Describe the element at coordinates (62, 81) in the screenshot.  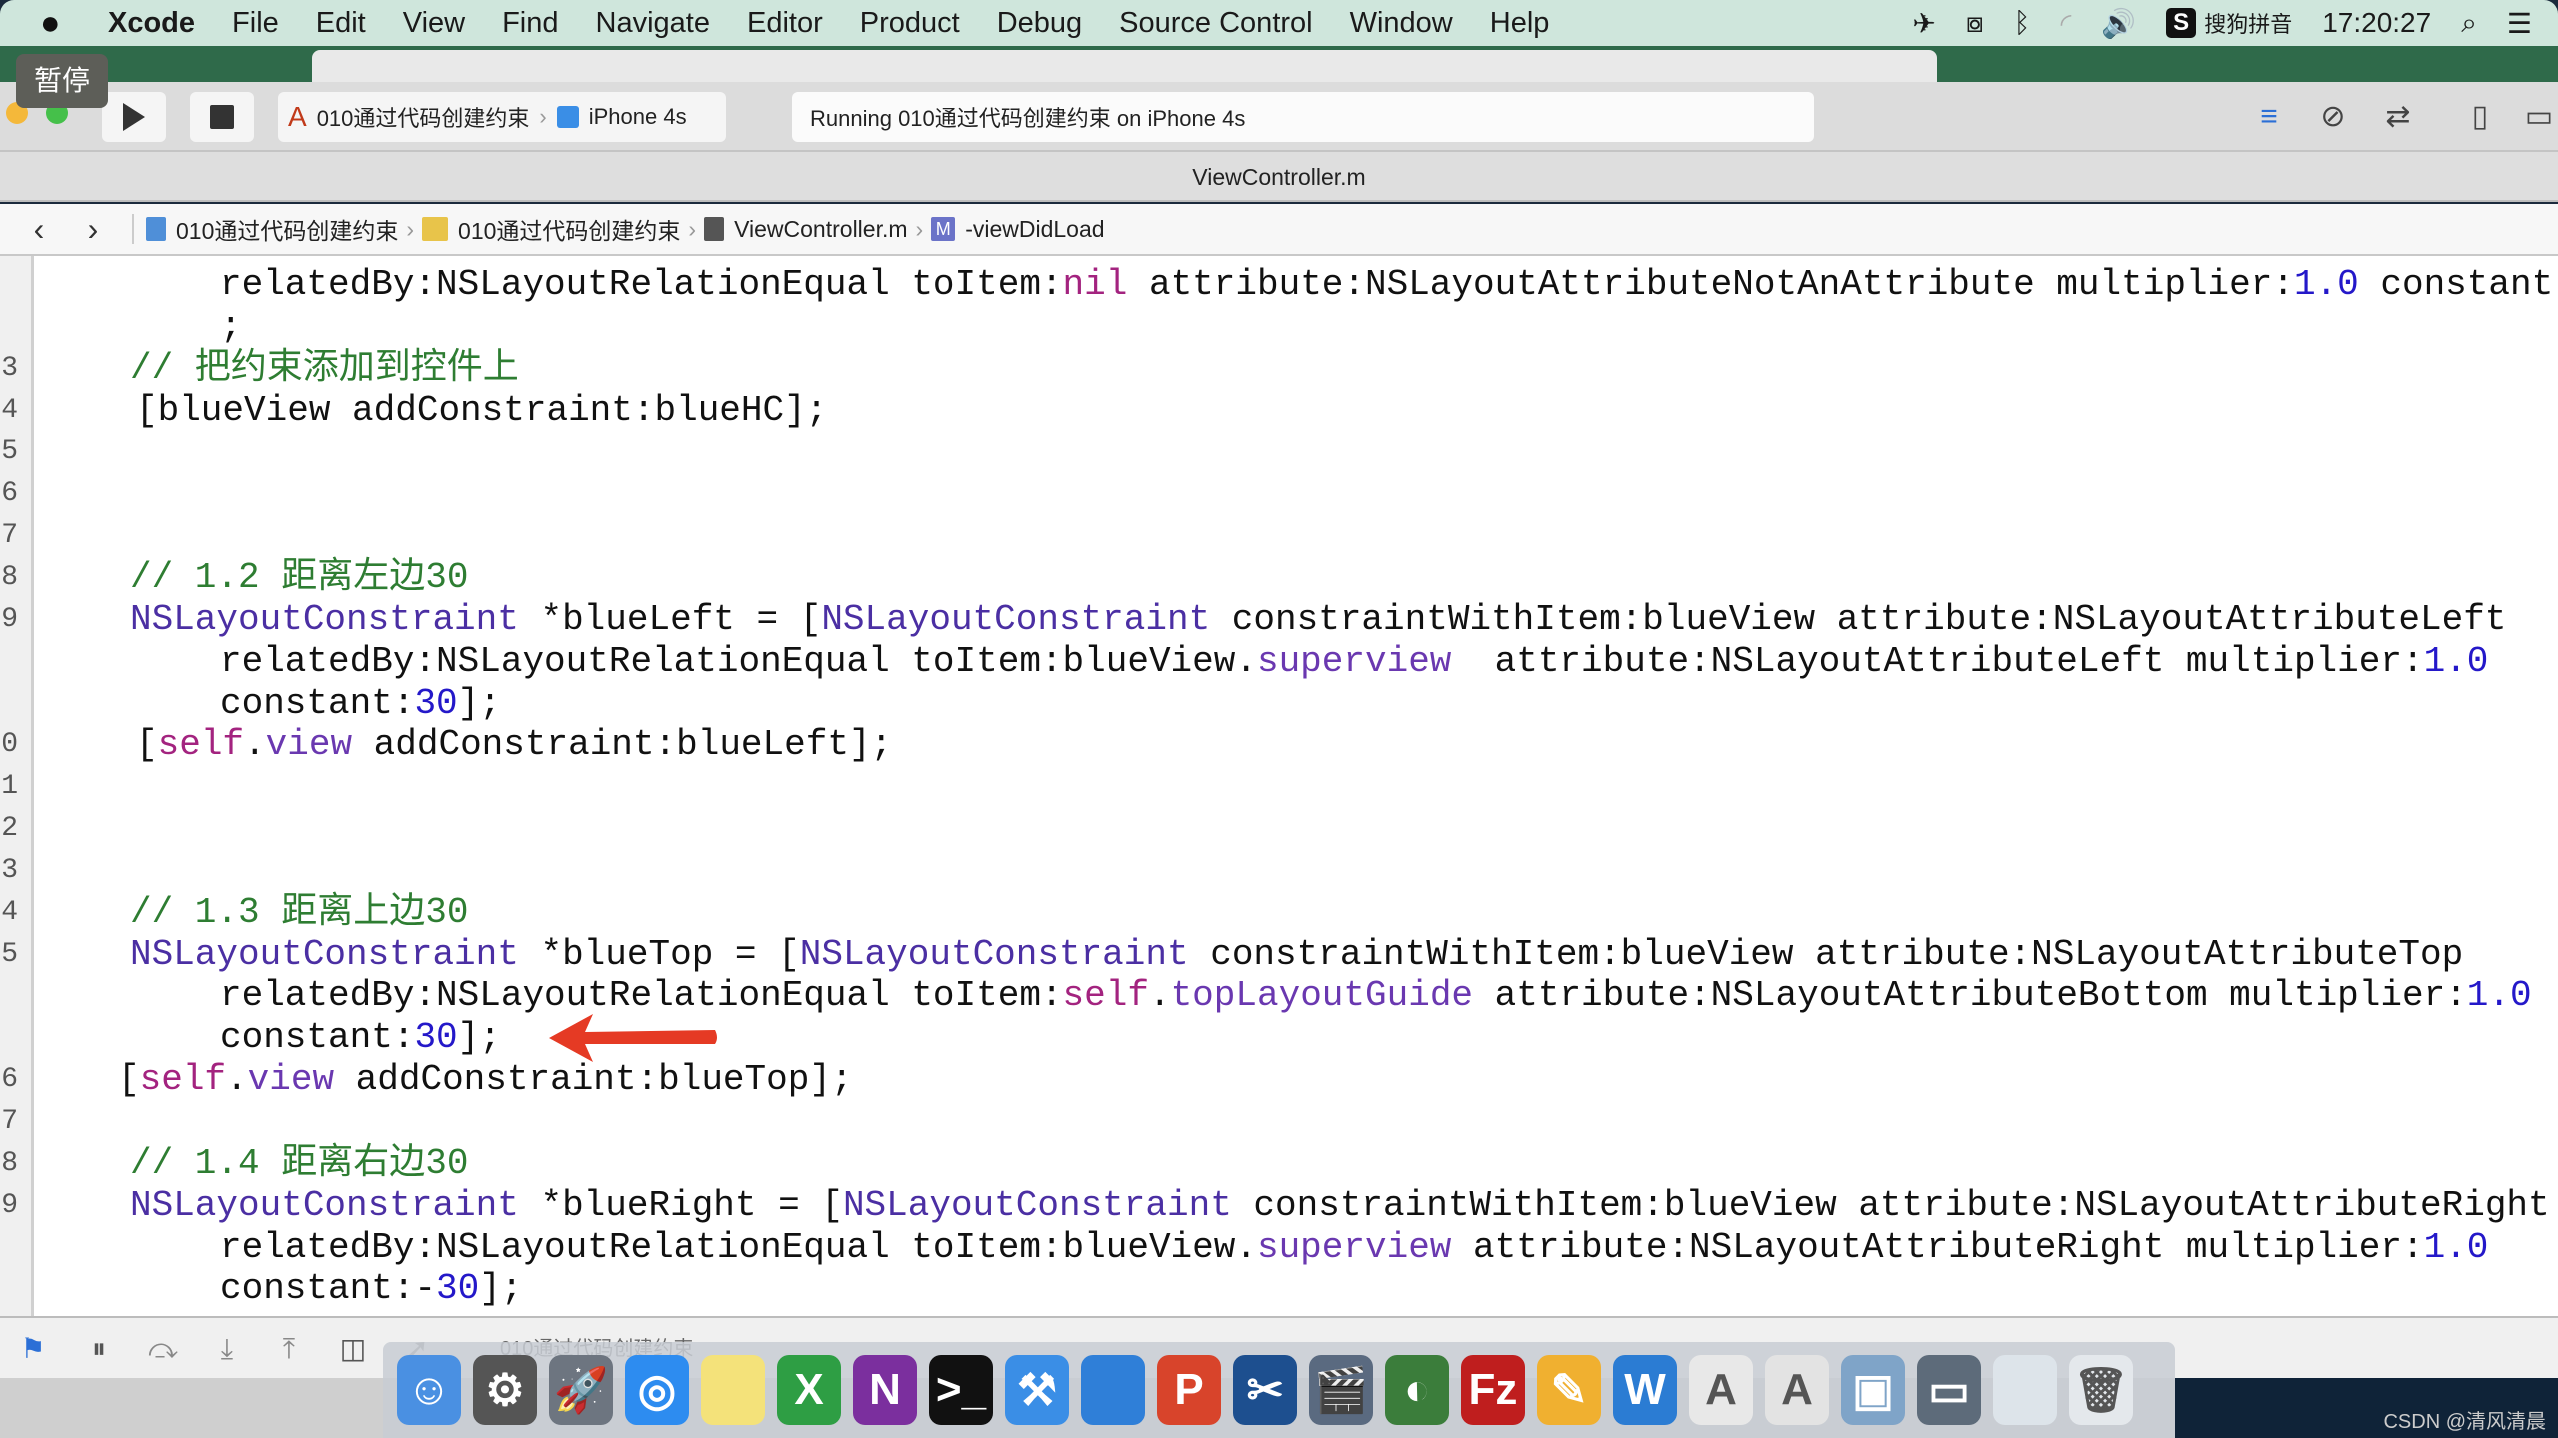
I see `tooltip: 暂停` at that location.